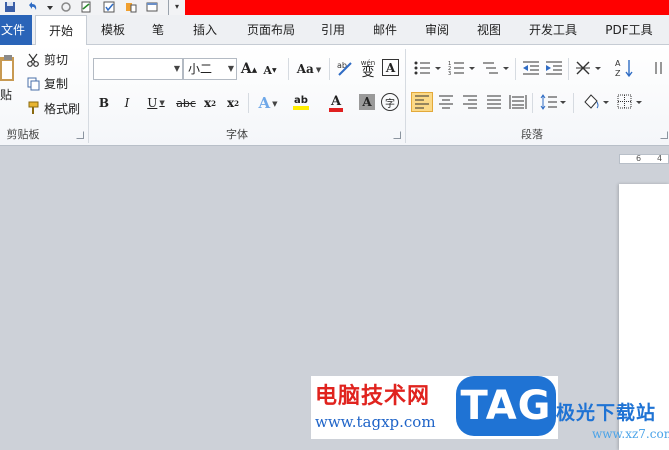 Image resolution: width=669 pixels, height=450 pixels. What do you see at coordinates (531, 68) in the screenshot?
I see `decrease-indent-icon` at bounding box center [531, 68].